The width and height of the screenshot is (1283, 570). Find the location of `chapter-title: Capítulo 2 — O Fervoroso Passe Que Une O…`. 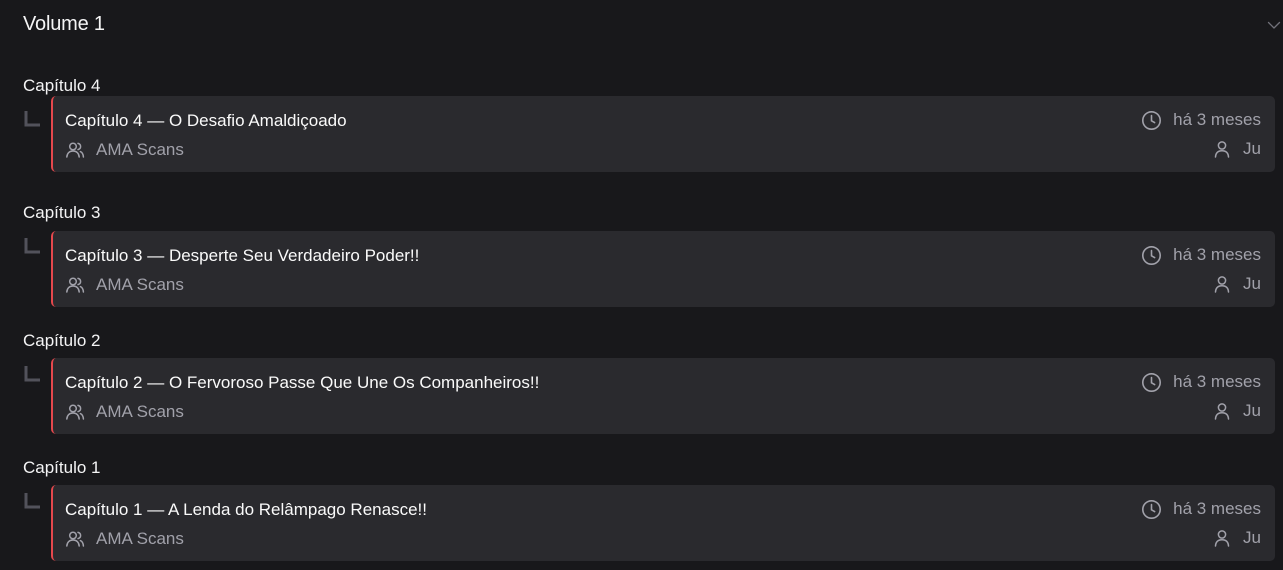

chapter-title: Capítulo 2 — O Fervoroso Passe Que Une O… is located at coordinates (302, 383).